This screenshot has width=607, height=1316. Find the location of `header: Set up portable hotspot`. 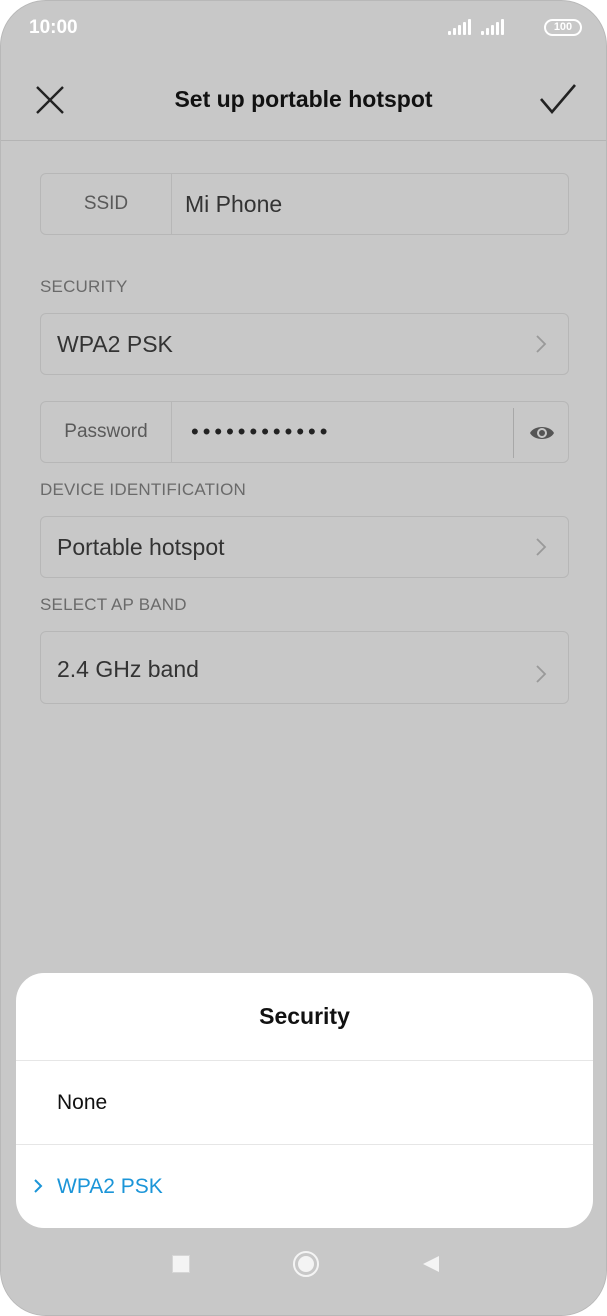

header: Set up portable hotspot is located at coordinates (303, 99).